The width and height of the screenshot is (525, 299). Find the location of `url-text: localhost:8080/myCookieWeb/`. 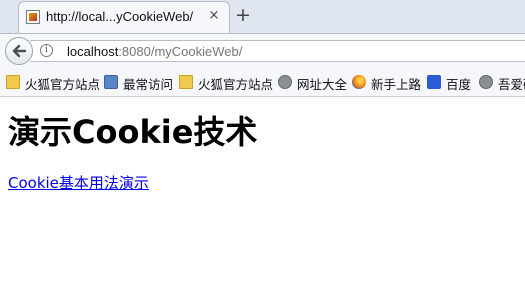

url-text: localhost:8080/myCookieWeb/ is located at coordinates (154, 51).